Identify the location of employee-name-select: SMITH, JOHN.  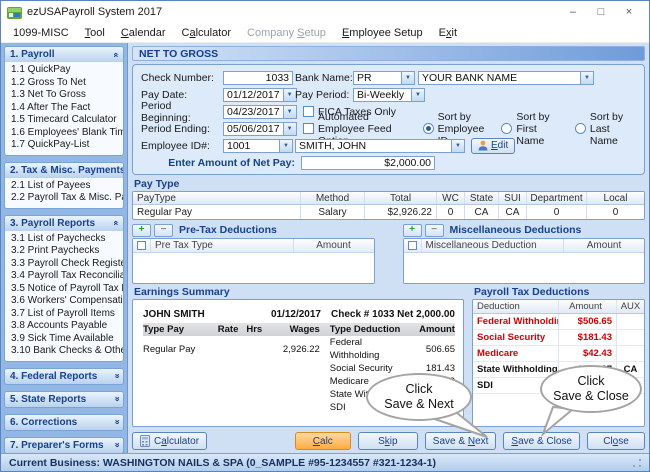
(380, 145).